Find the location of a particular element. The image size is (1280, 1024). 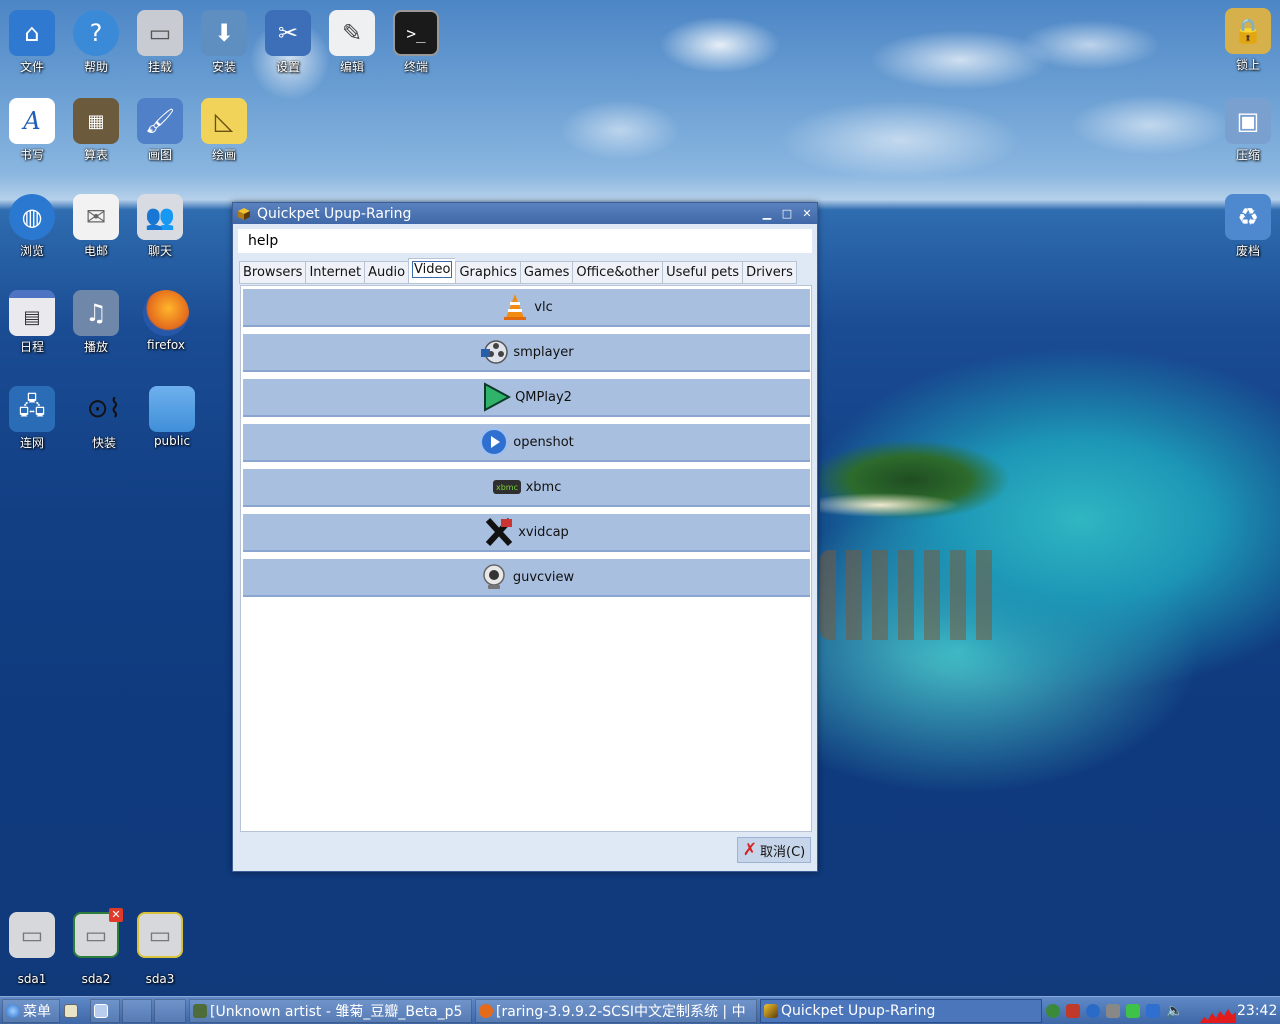

desktop-icon-calendar: ▤ 日程 is located at coordinates (32, 322).